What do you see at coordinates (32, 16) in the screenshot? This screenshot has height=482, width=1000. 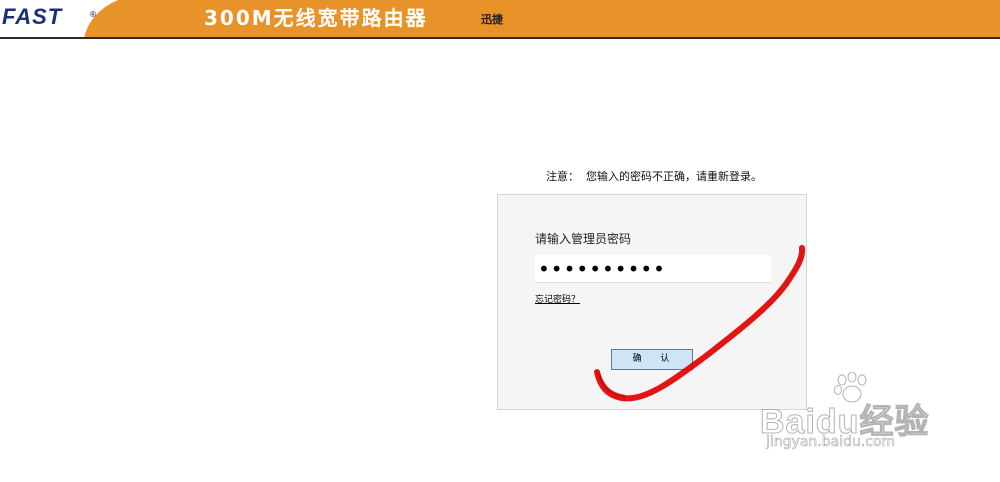 I see `brand-logo: FAST` at bounding box center [32, 16].